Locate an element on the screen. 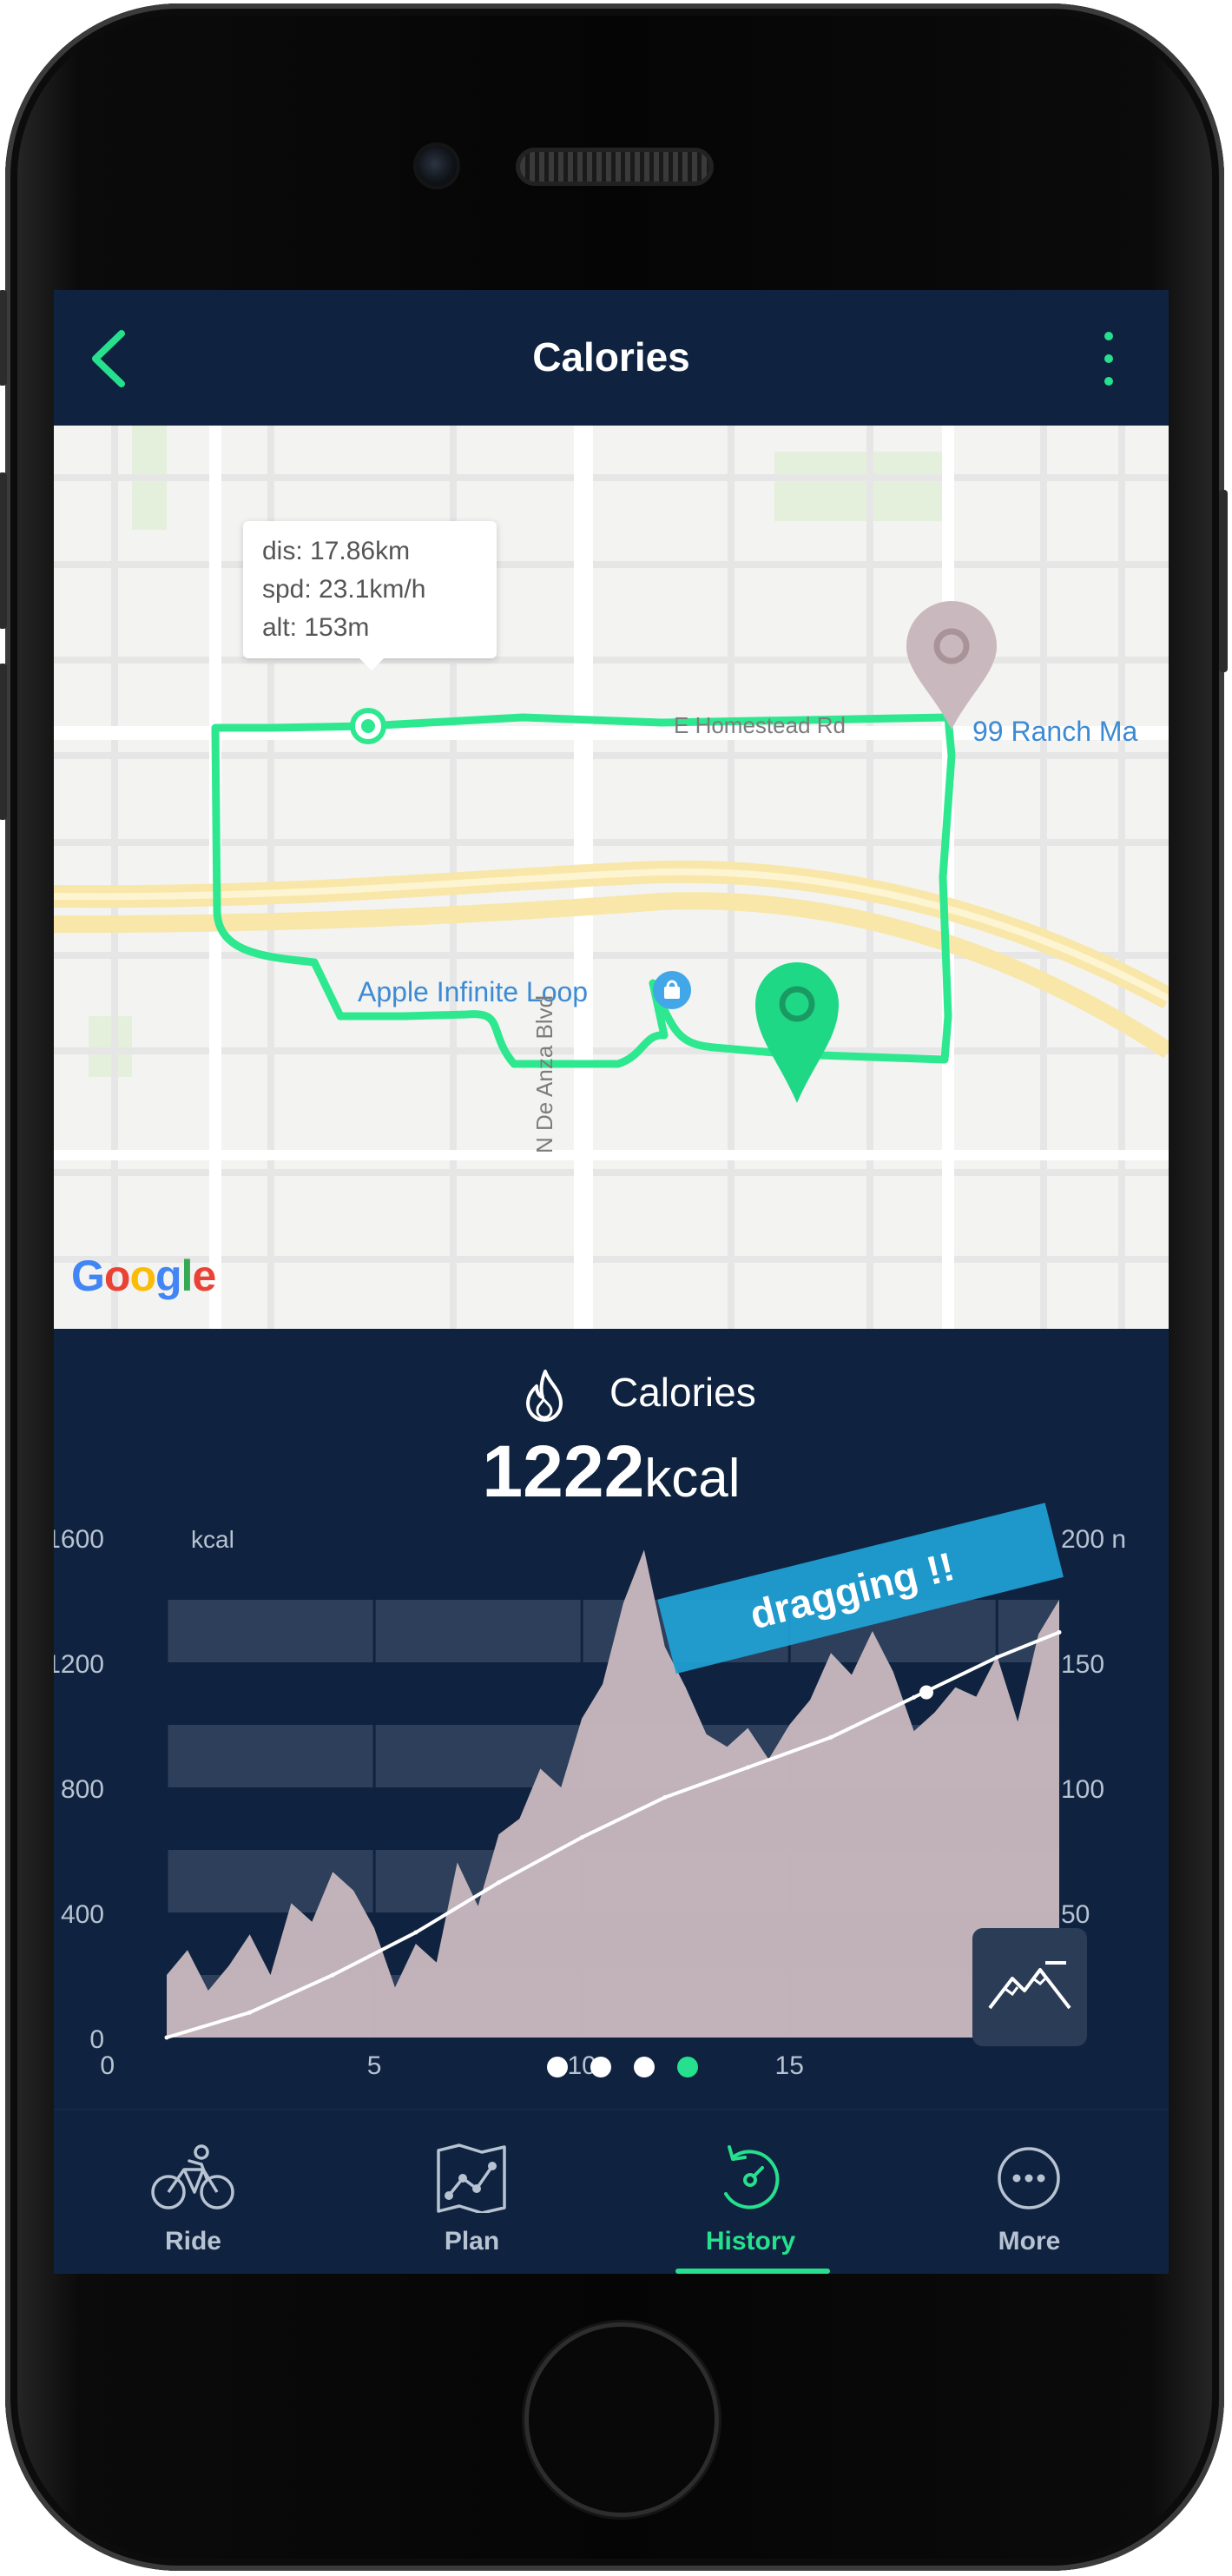  mute-switch is located at coordinates (3, 338).